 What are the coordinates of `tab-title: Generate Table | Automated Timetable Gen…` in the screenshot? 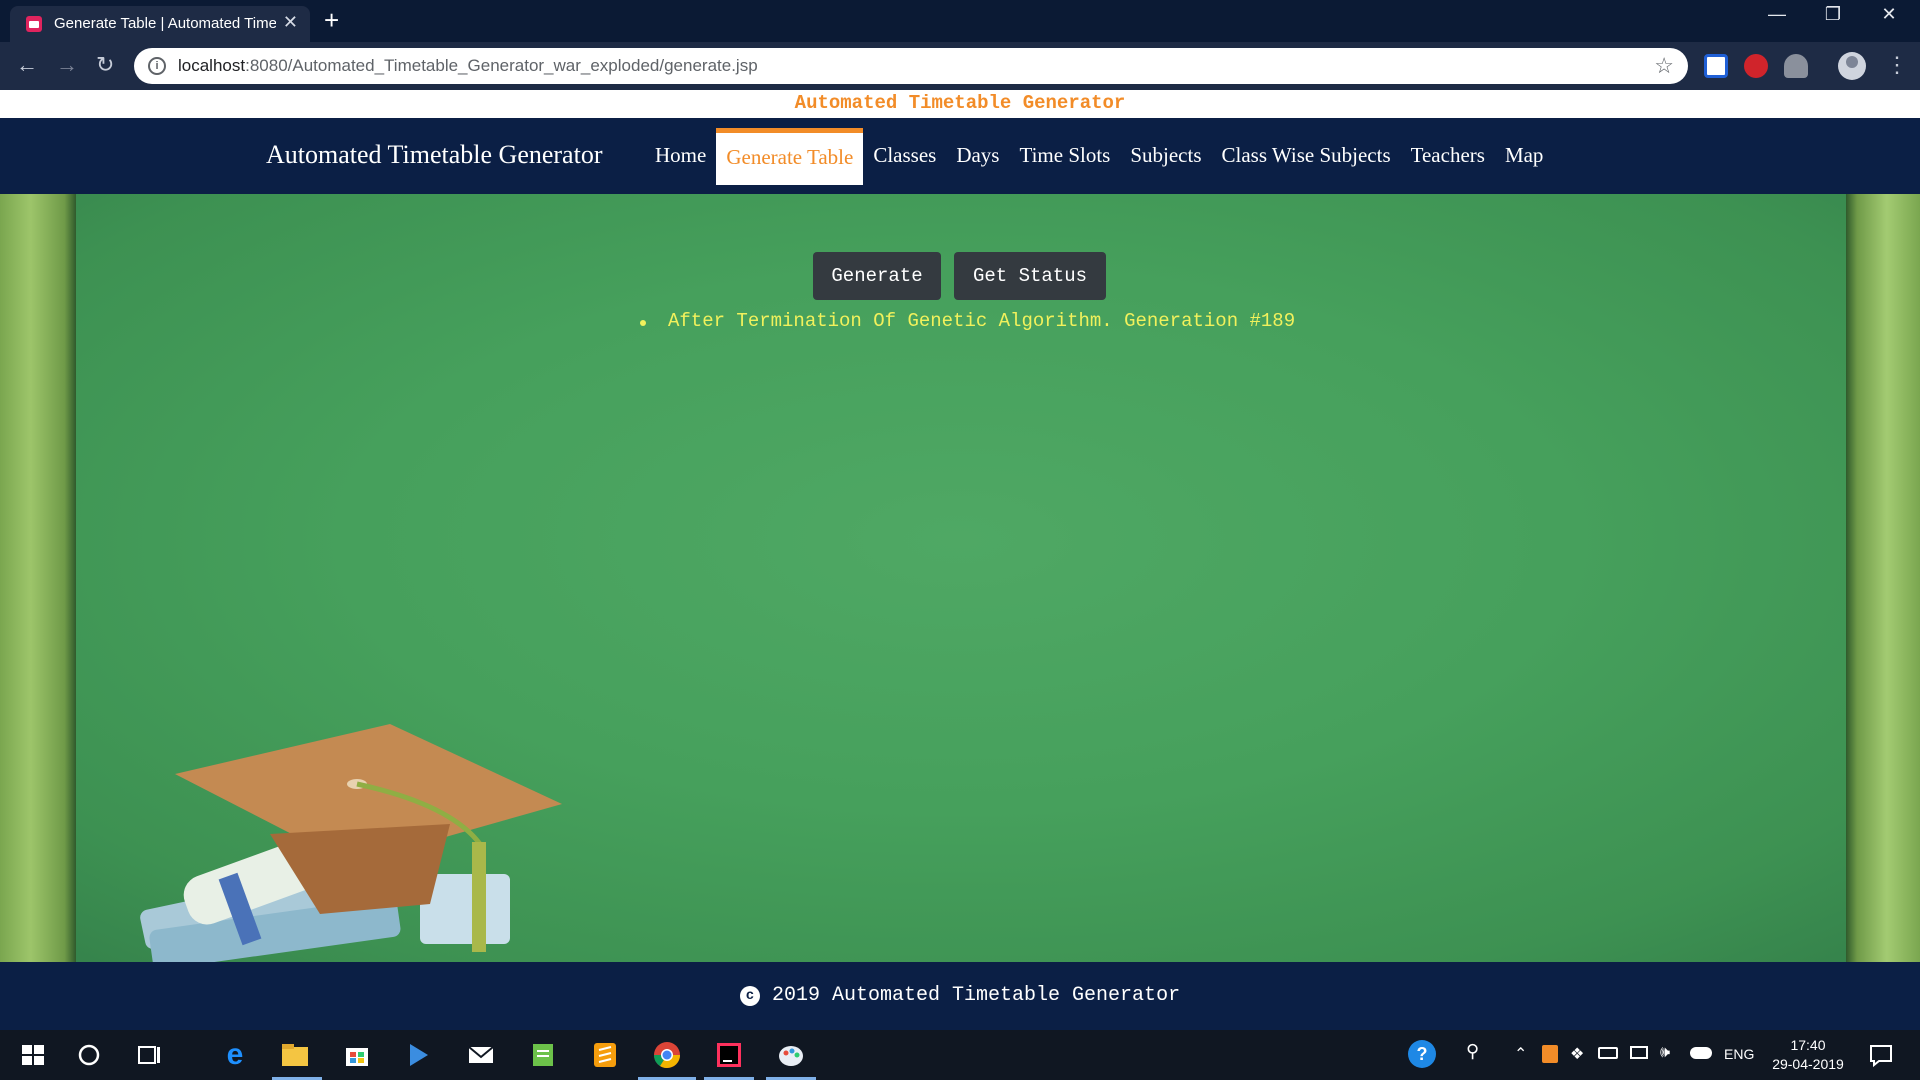 It's located at (165, 23).